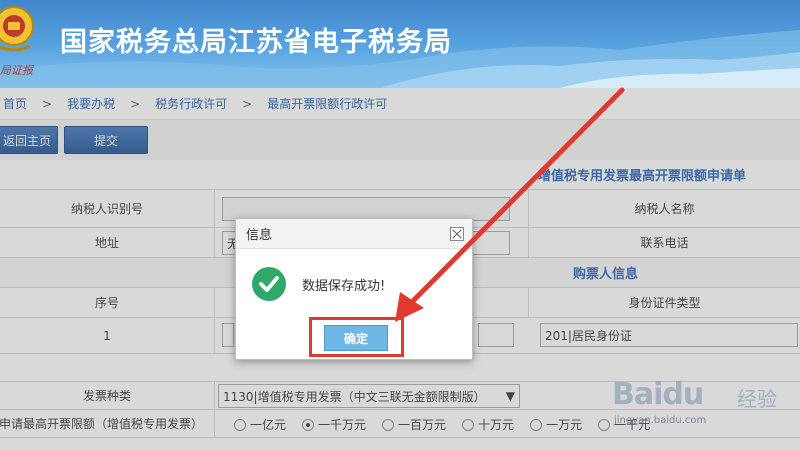  Describe the element at coordinates (16, 70) in the screenshot. I see `seal-text: 局证报` at that location.